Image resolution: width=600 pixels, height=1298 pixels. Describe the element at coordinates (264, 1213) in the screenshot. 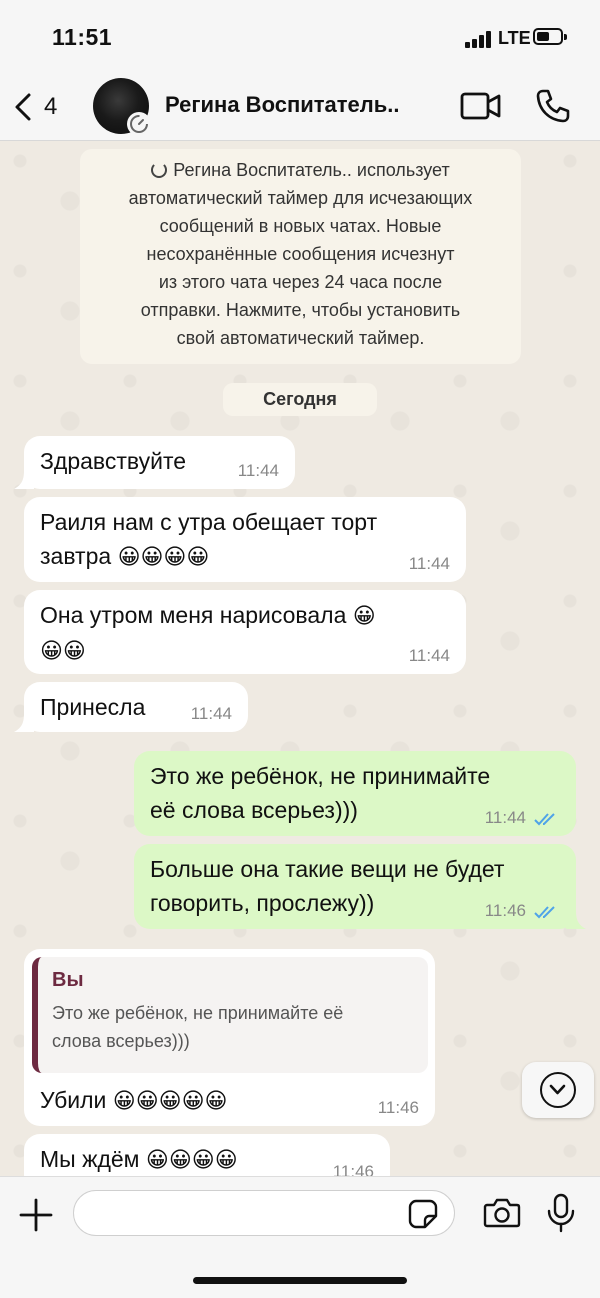

I see `message-input` at that location.